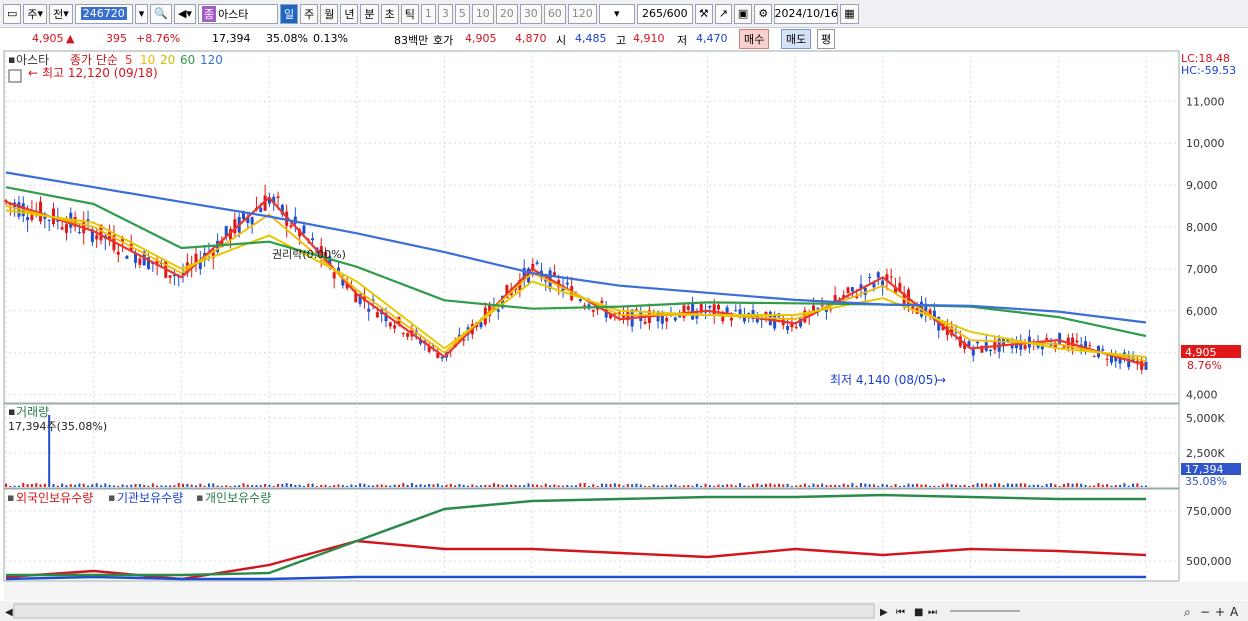 The height and width of the screenshot is (621, 1248). What do you see at coordinates (309, 254) in the screenshot?
I see `event-note: 권리락(0.00%)` at bounding box center [309, 254].